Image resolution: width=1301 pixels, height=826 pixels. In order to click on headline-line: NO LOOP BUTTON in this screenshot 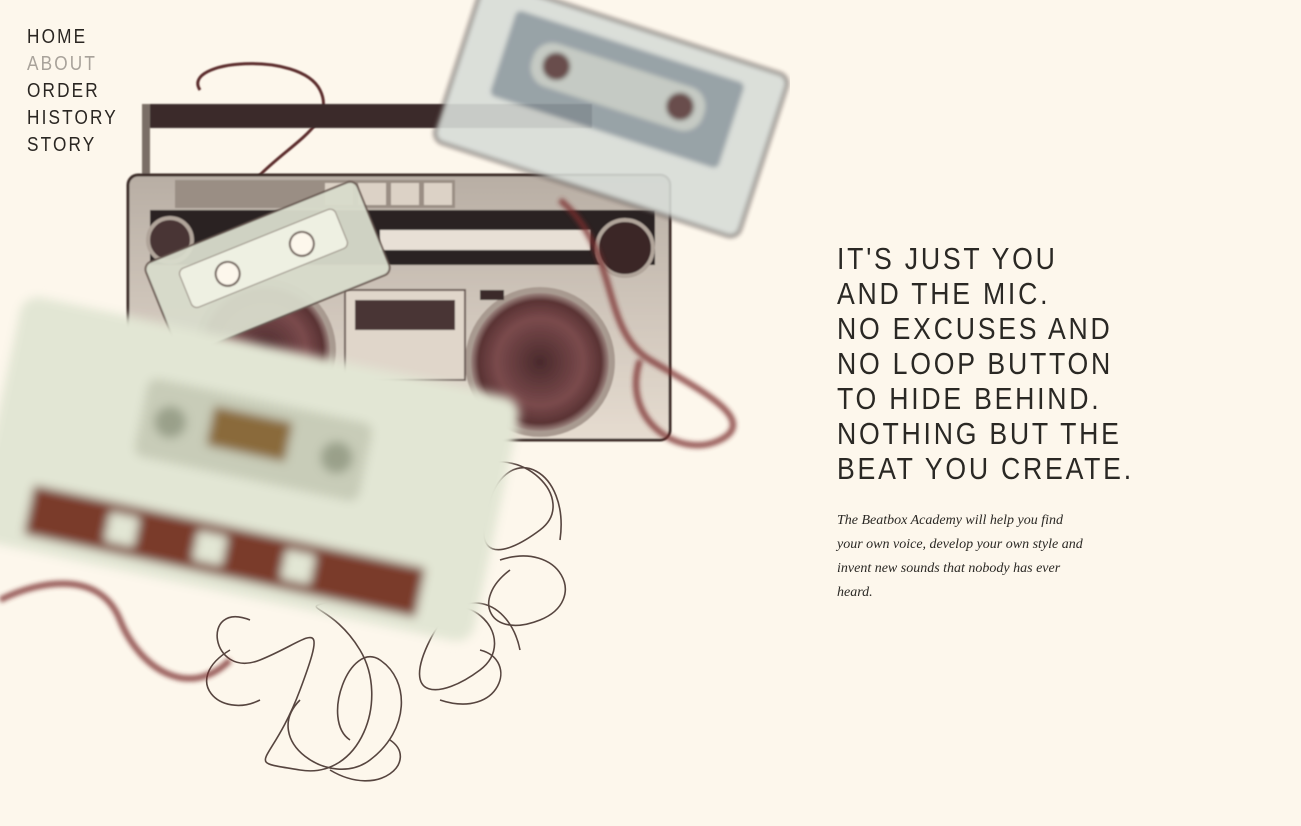, I will do `click(975, 363)`.